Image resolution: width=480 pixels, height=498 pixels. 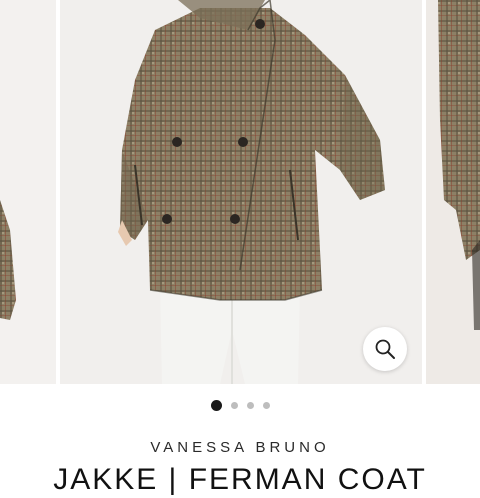 I want to click on product-brand: VANESSA BRUNO, so click(x=240, y=447).